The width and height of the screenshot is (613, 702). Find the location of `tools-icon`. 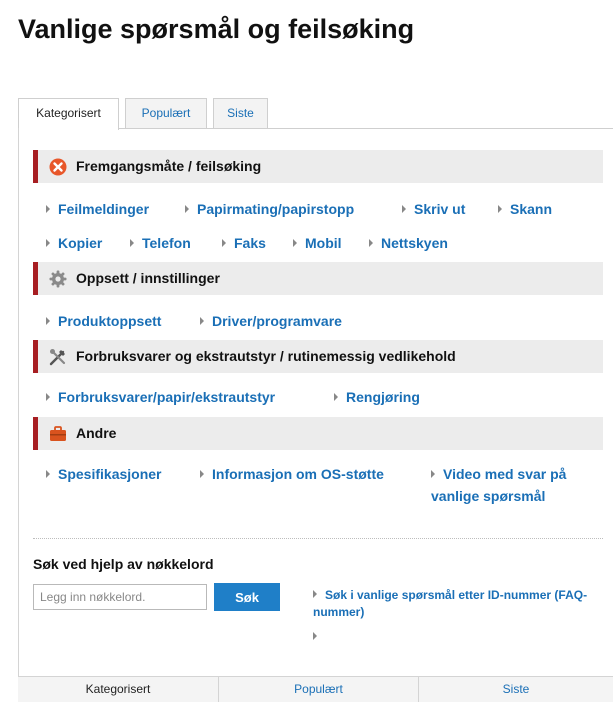

tools-icon is located at coordinates (58, 357).